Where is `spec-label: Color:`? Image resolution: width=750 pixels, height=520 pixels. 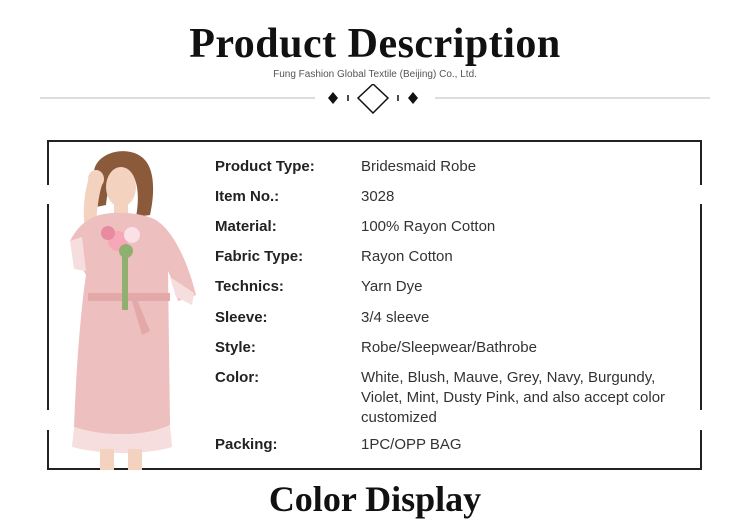
spec-label: Color: is located at coordinates (237, 377).